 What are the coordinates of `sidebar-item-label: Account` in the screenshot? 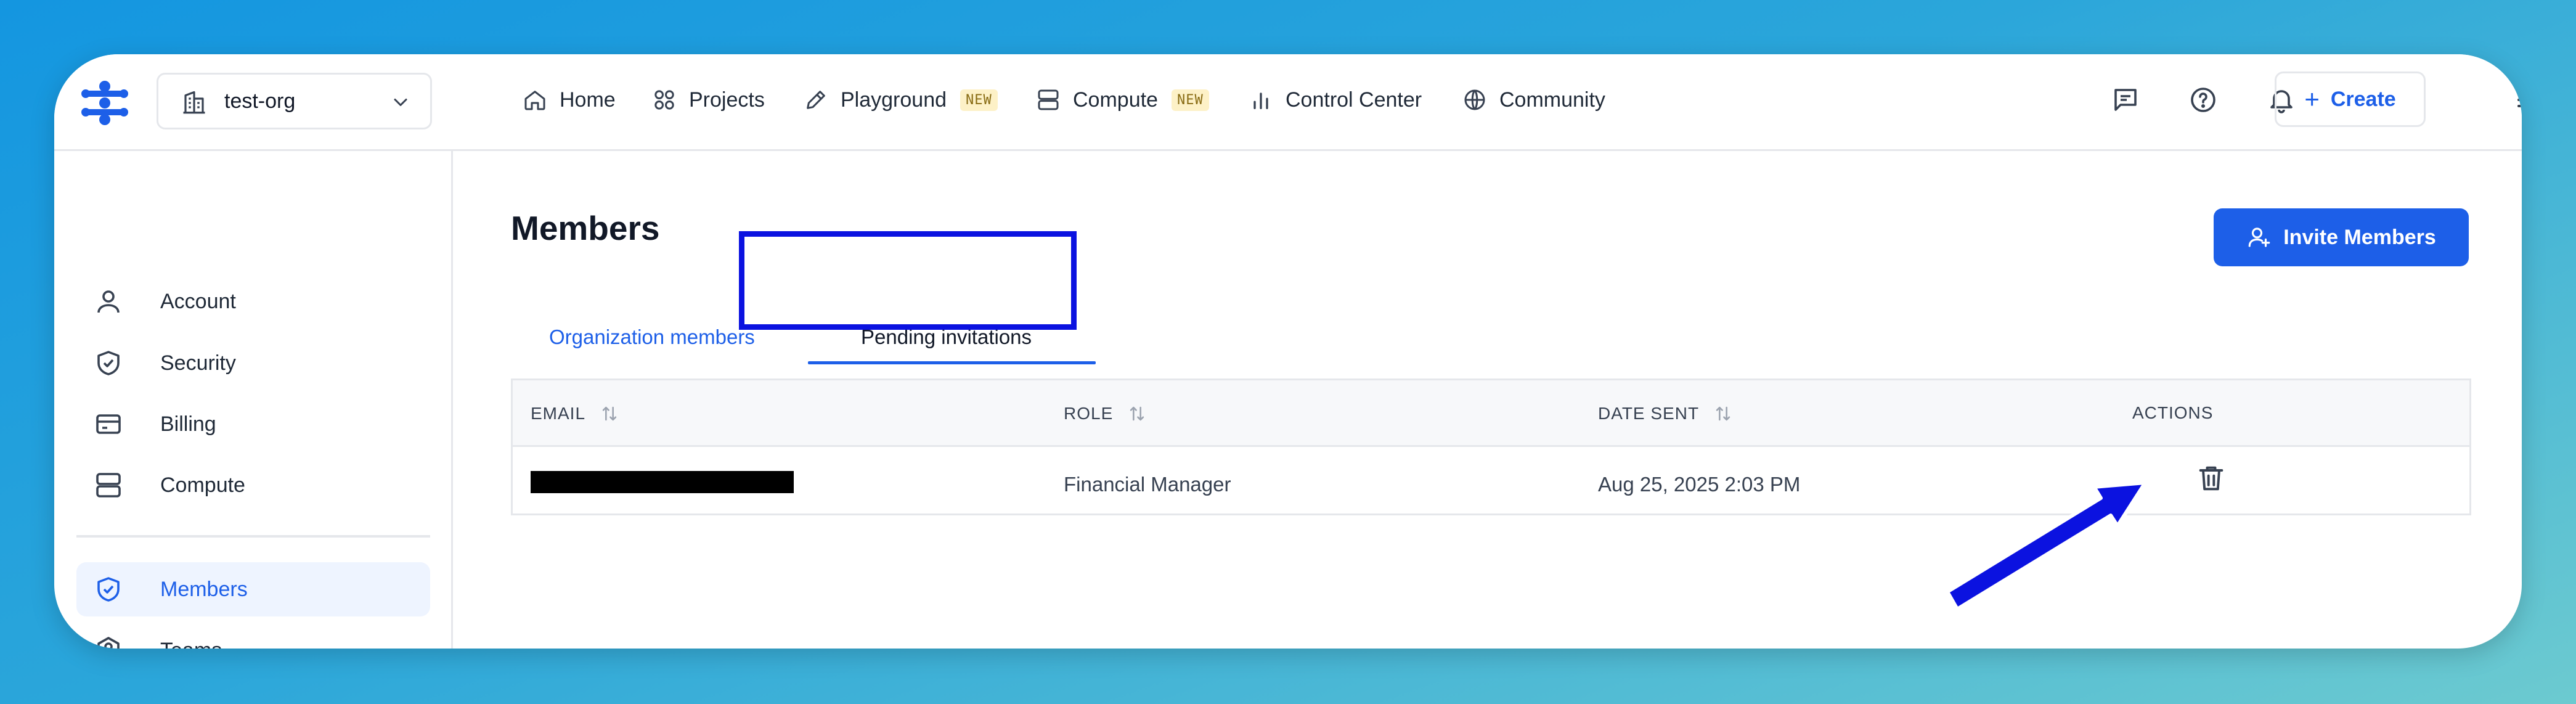 It's located at (198, 301).